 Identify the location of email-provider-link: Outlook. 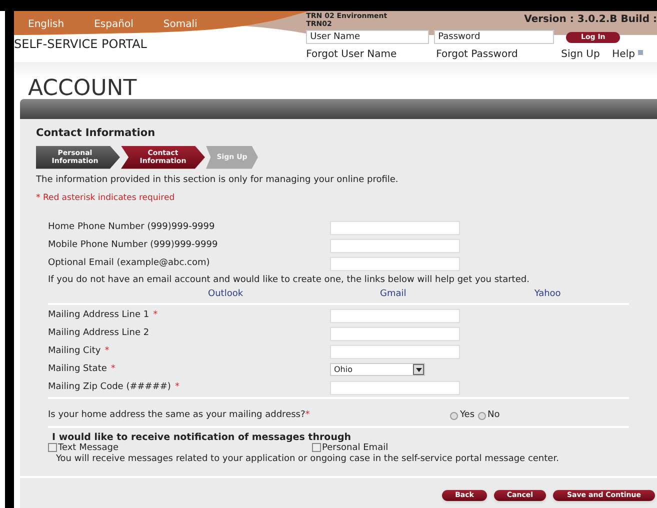
(226, 294).